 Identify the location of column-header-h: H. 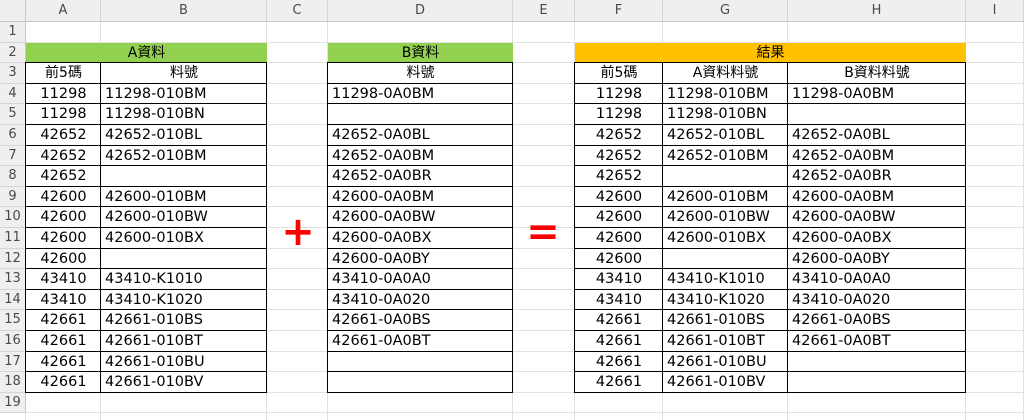
(877, 11).